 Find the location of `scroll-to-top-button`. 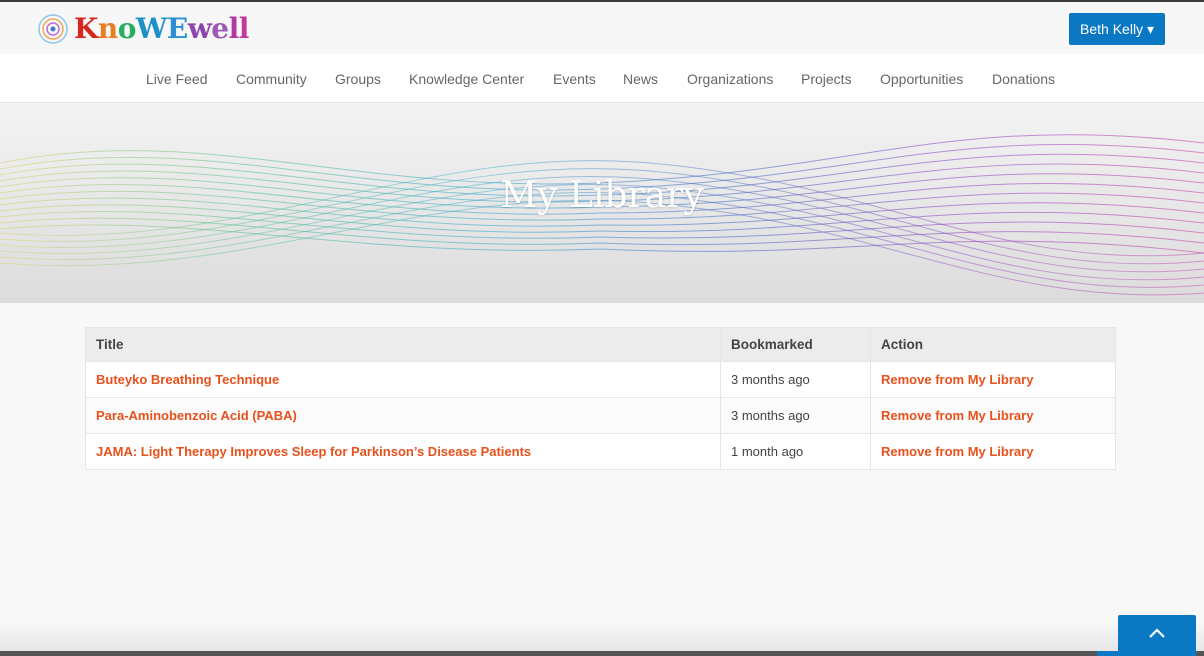

scroll-to-top-button is located at coordinates (1157, 635).